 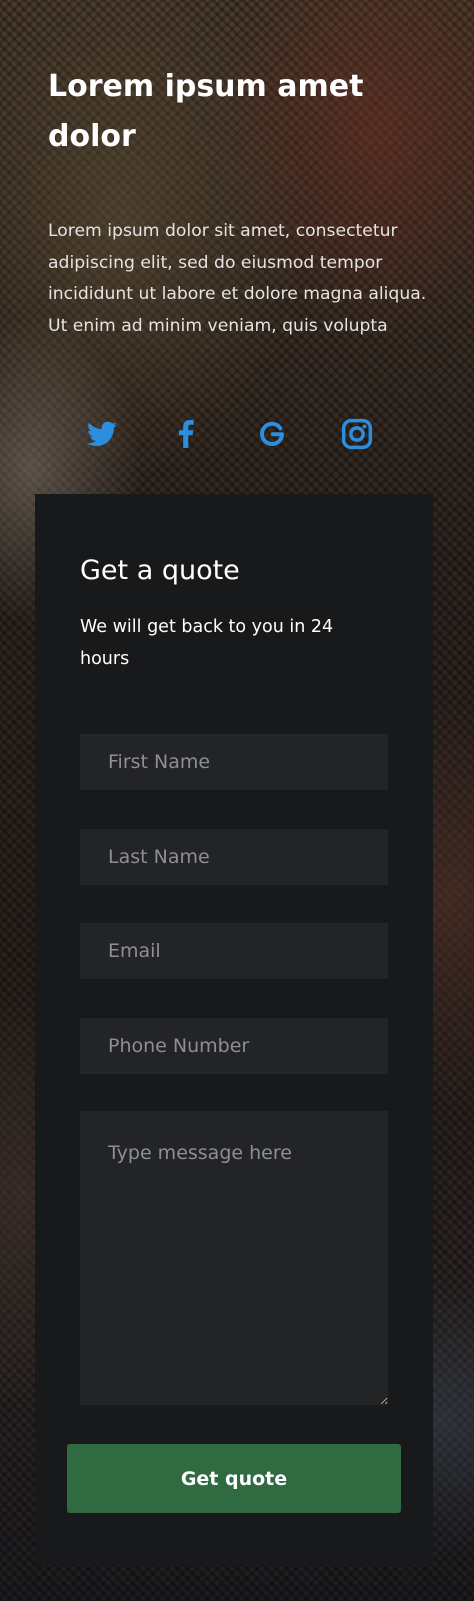 I want to click on hero-title: Lorem ipsum amet dolor, so click(x=206, y=111).